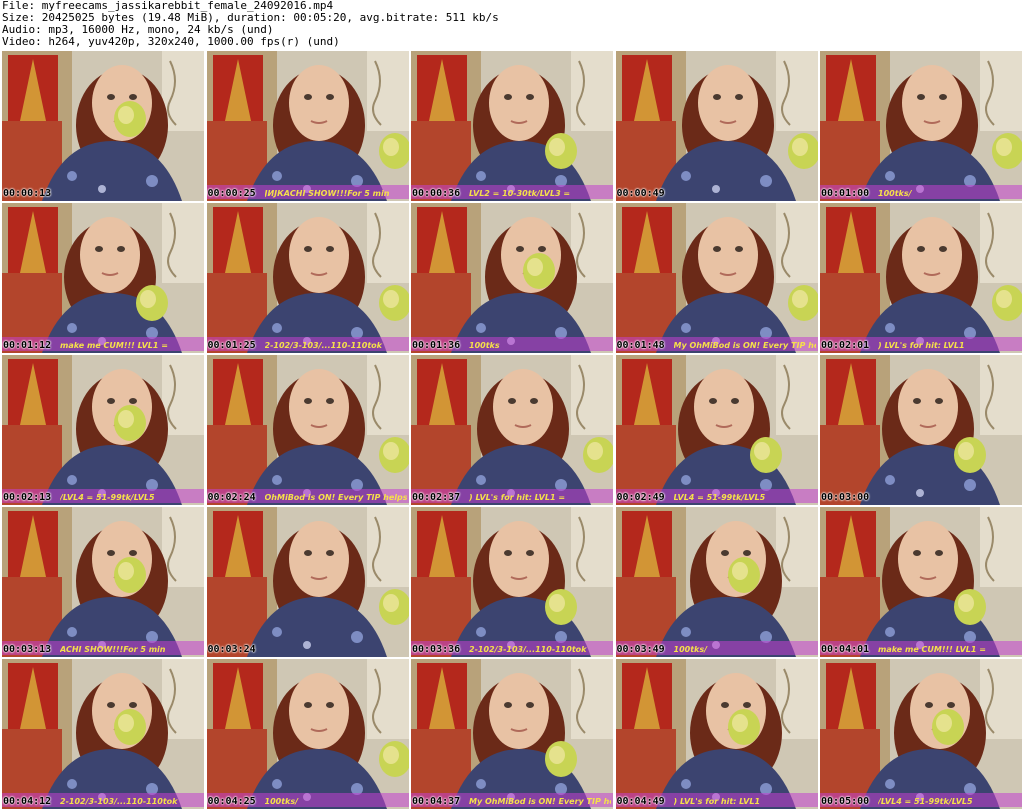  I want to click on timestamp-label: 00:03:36, so click(436, 649).